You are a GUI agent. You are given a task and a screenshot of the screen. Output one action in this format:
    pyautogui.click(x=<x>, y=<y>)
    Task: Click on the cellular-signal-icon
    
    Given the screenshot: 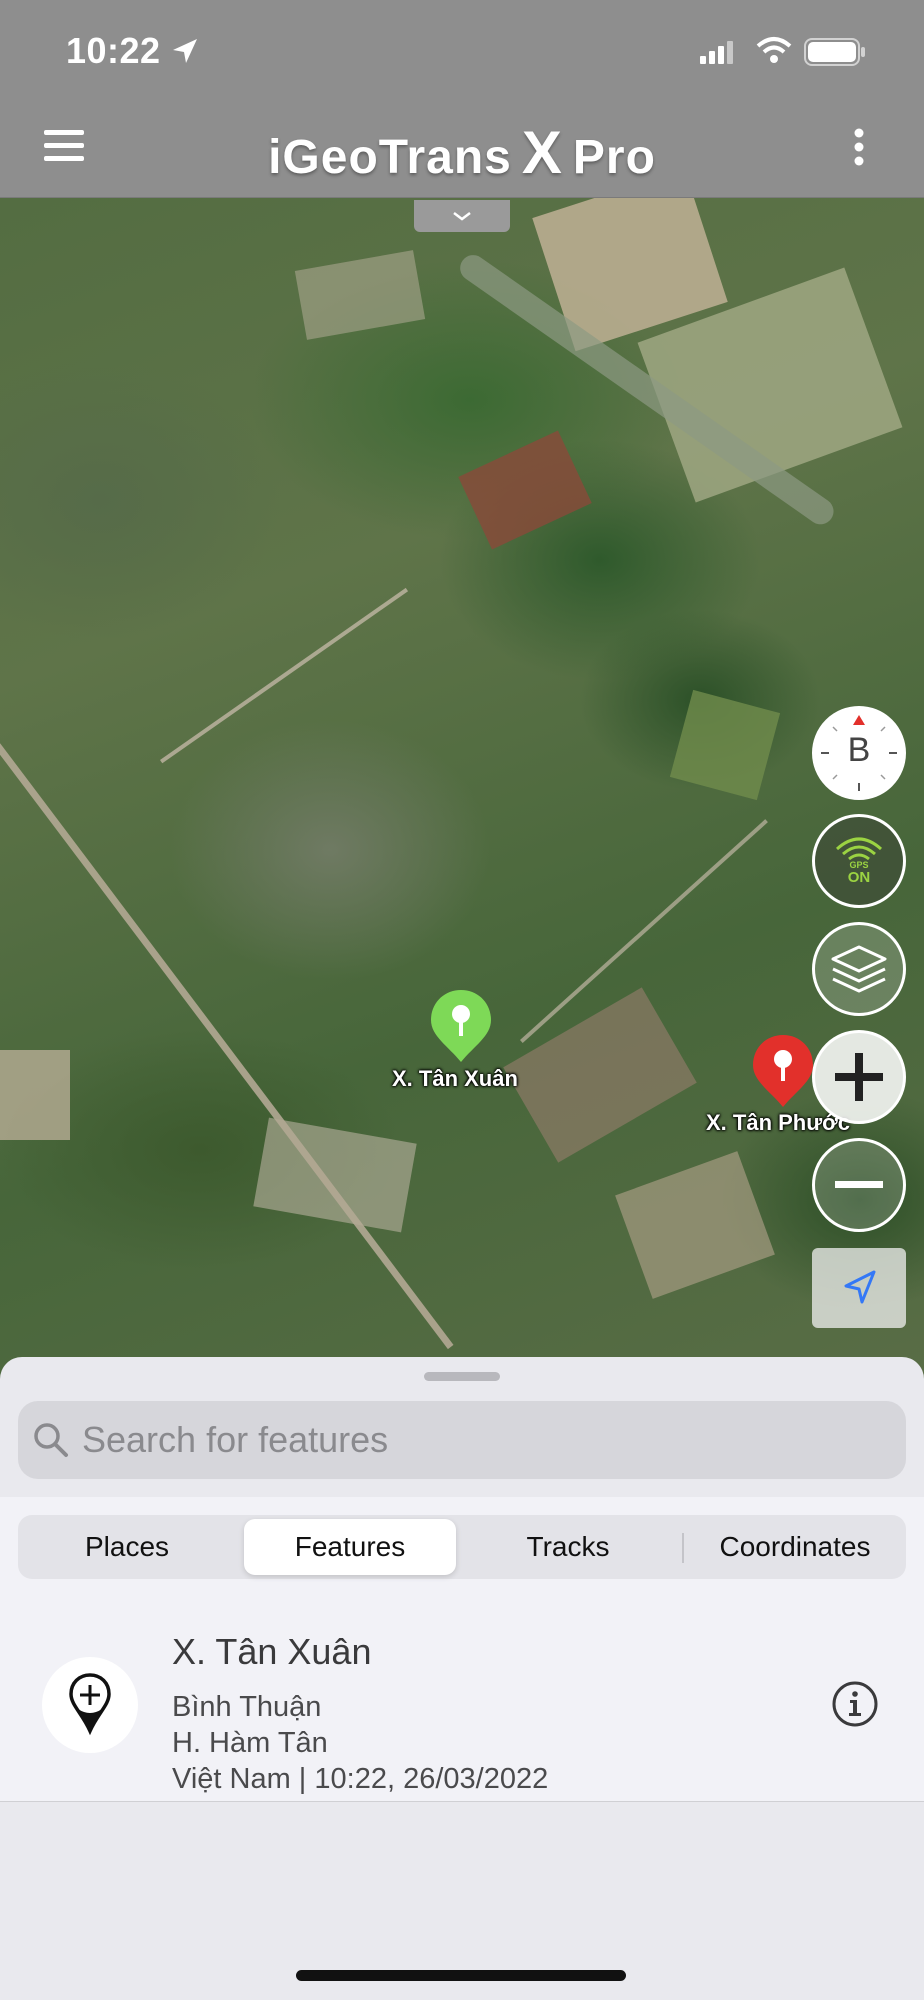 What is the action you would take?
    pyautogui.click(x=716, y=52)
    